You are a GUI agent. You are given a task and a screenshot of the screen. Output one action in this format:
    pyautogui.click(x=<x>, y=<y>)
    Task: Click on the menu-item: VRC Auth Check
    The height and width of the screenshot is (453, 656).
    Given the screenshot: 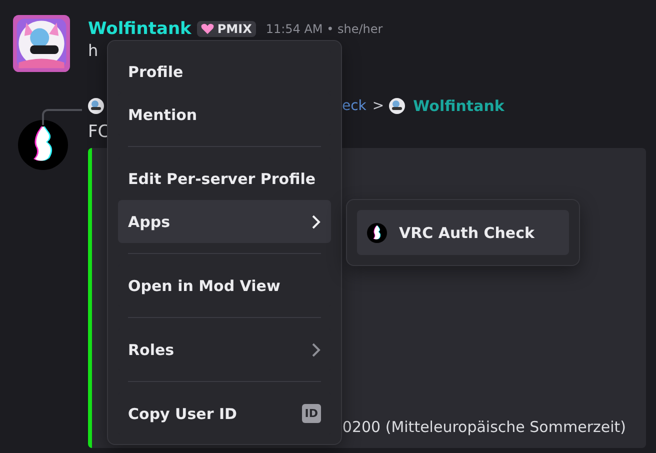 What is the action you would take?
    pyautogui.click(x=463, y=232)
    